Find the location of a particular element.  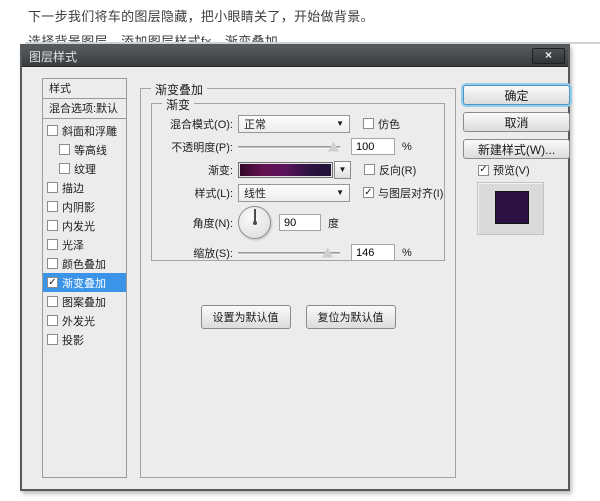

list-item-label: 内阴影 is located at coordinates (78, 207).